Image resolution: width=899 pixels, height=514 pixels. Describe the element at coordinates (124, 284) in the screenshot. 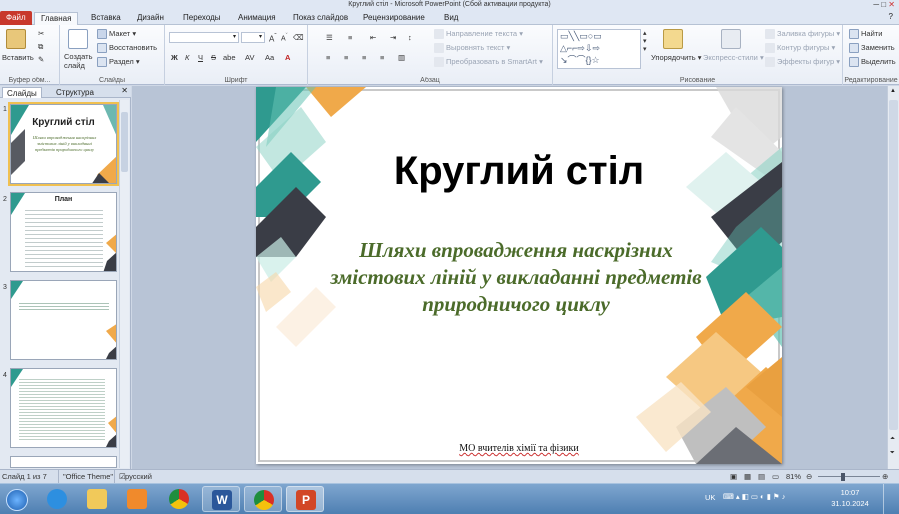

I see `panel-scrollbar` at that location.